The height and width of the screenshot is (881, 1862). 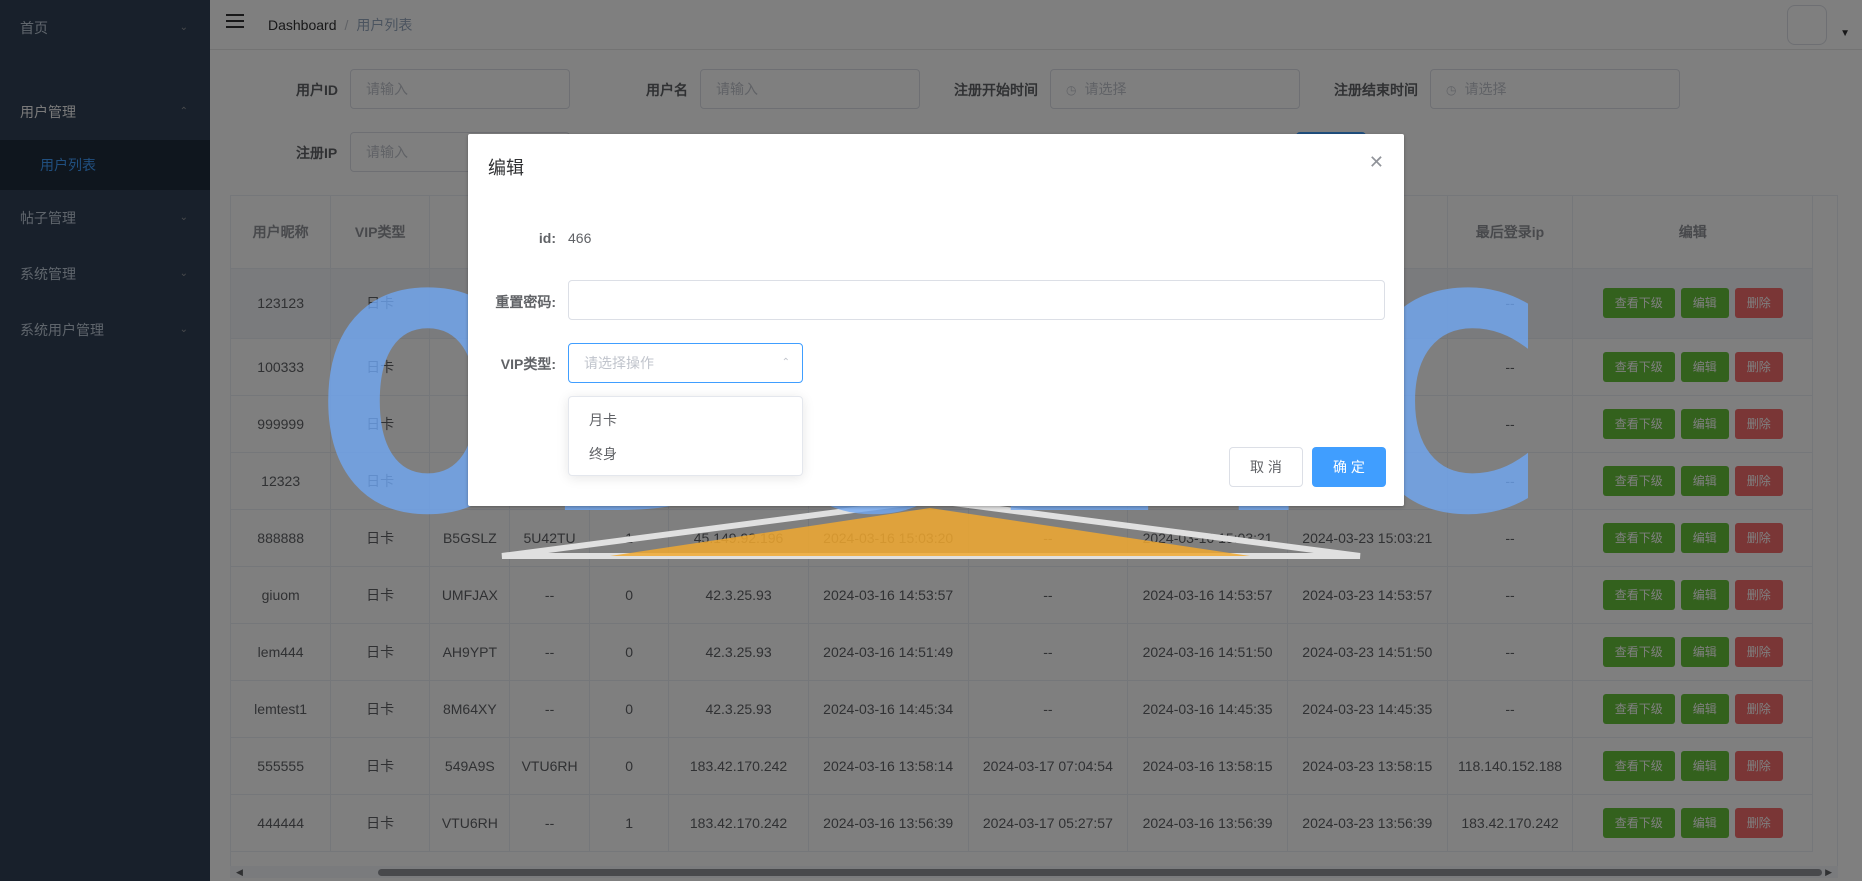 What do you see at coordinates (580, 238) in the screenshot?
I see `id-value: 466` at bounding box center [580, 238].